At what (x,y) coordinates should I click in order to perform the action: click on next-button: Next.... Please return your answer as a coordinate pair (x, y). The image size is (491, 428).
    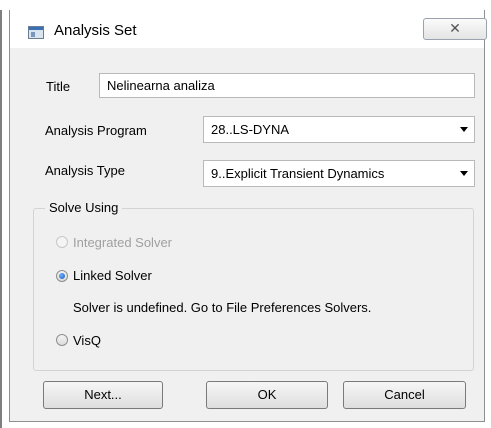
    Looking at the image, I should click on (103, 395).